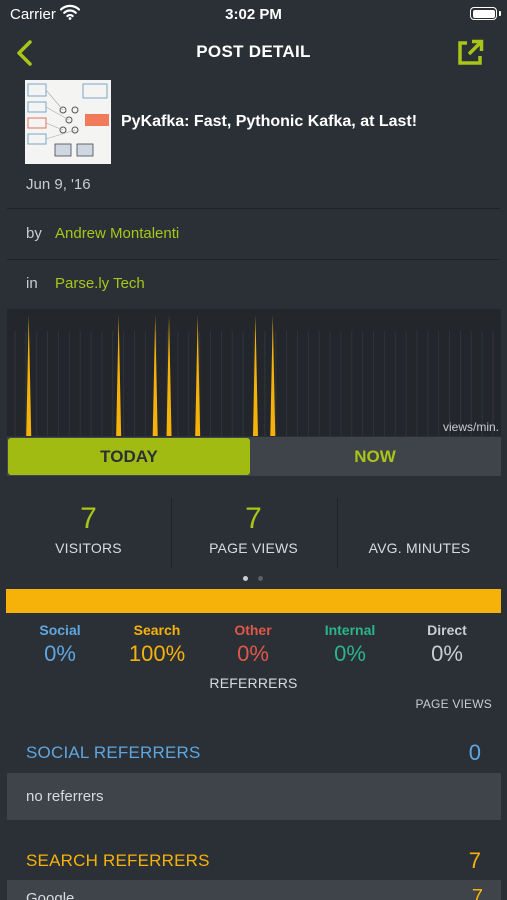  What do you see at coordinates (419, 519) in the screenshot?
I see `stat-value` at bounding box center [419, 519].